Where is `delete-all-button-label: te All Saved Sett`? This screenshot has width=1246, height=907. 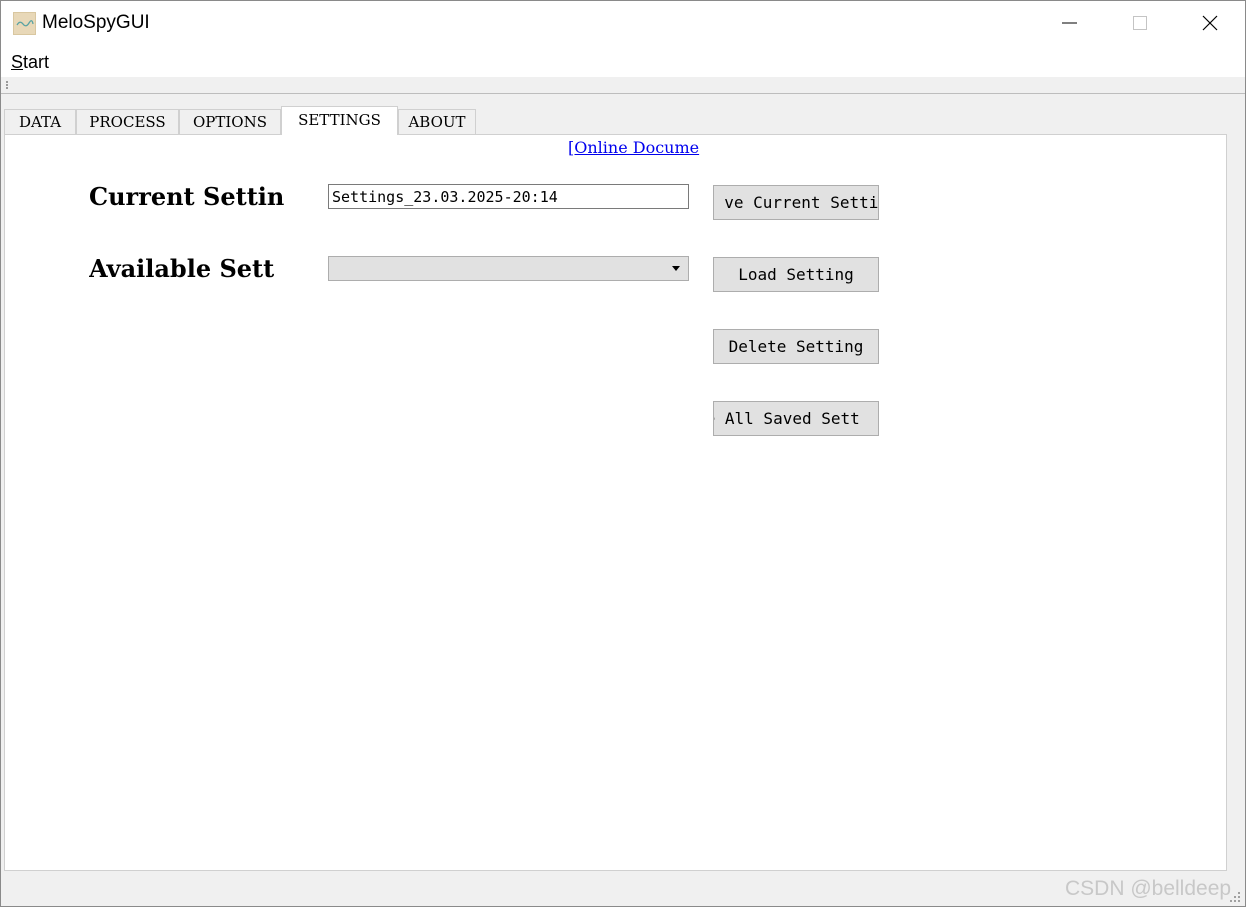
delete-all-button-label: te All Saved Sett is located at coordinates (787, 418).